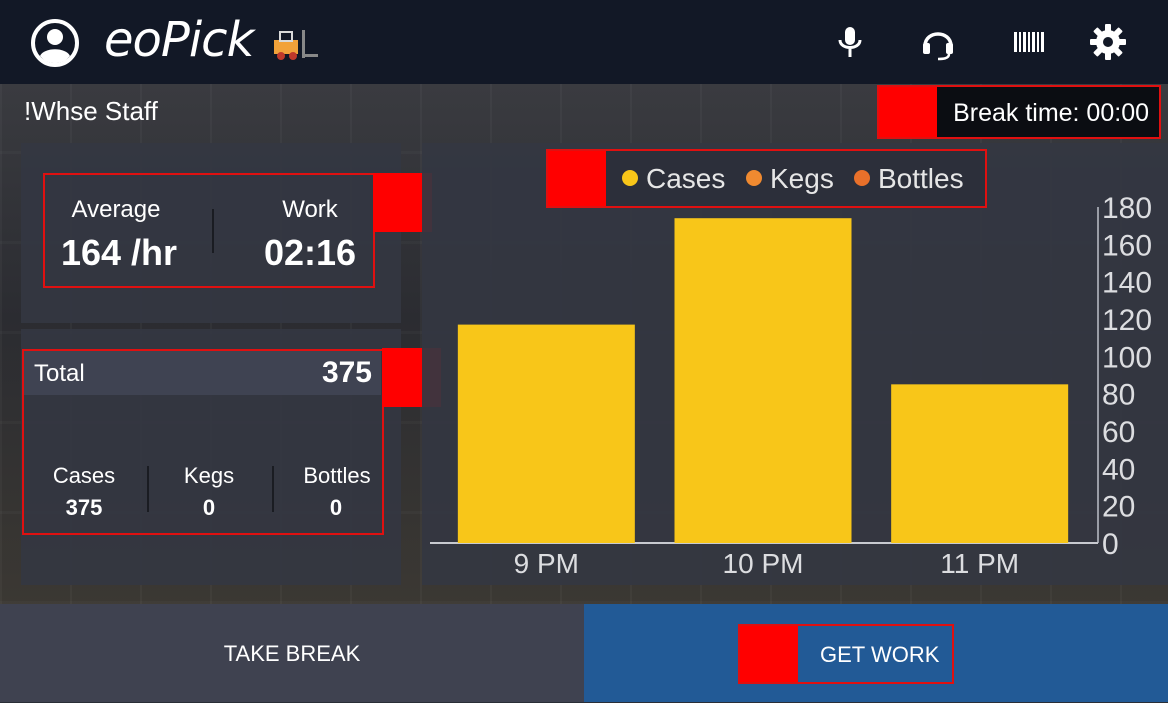  What do you see at coordinates (1118, 469) in the screenshot?
I see `y-tick-label: 40` at bounding box center [1118, 469].